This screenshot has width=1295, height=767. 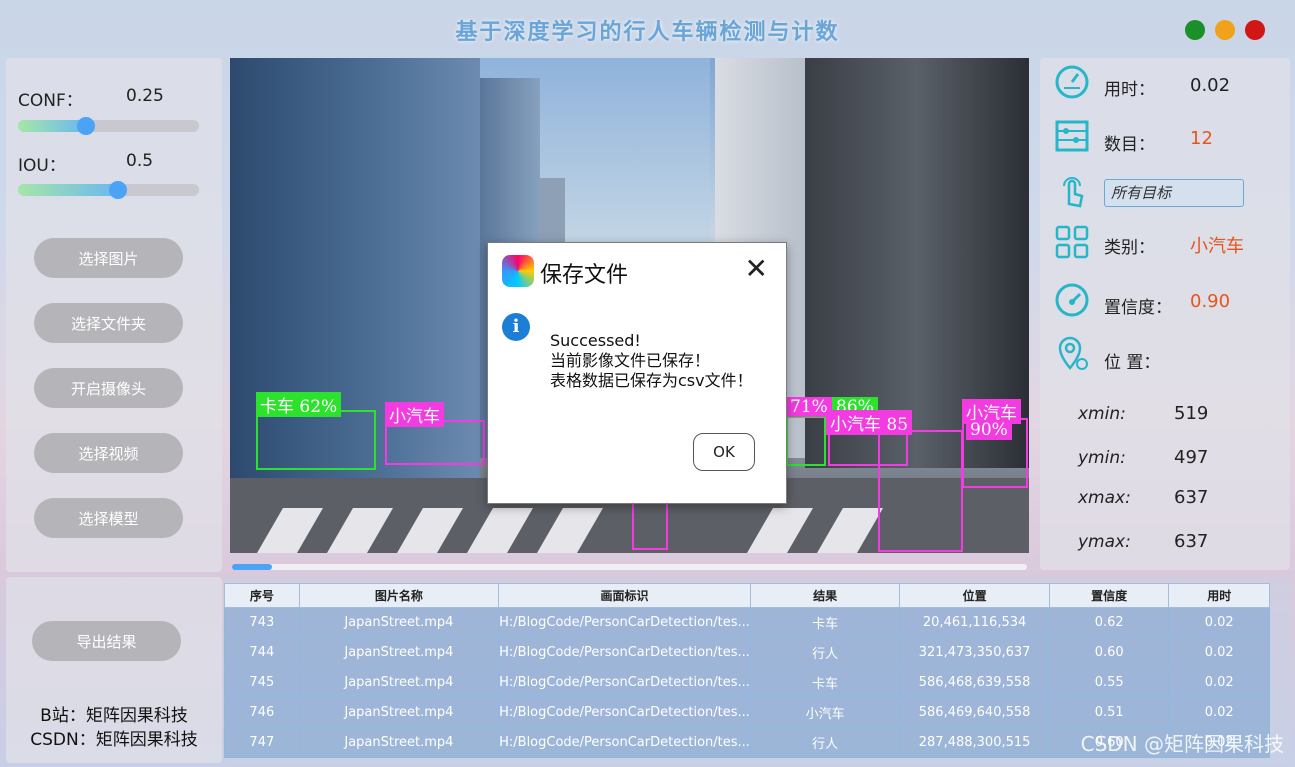 What do you see at coordinates (106, 641) in the screenshot?
I see `export-results-button: 导出结果` at bounding box center [106, 641].